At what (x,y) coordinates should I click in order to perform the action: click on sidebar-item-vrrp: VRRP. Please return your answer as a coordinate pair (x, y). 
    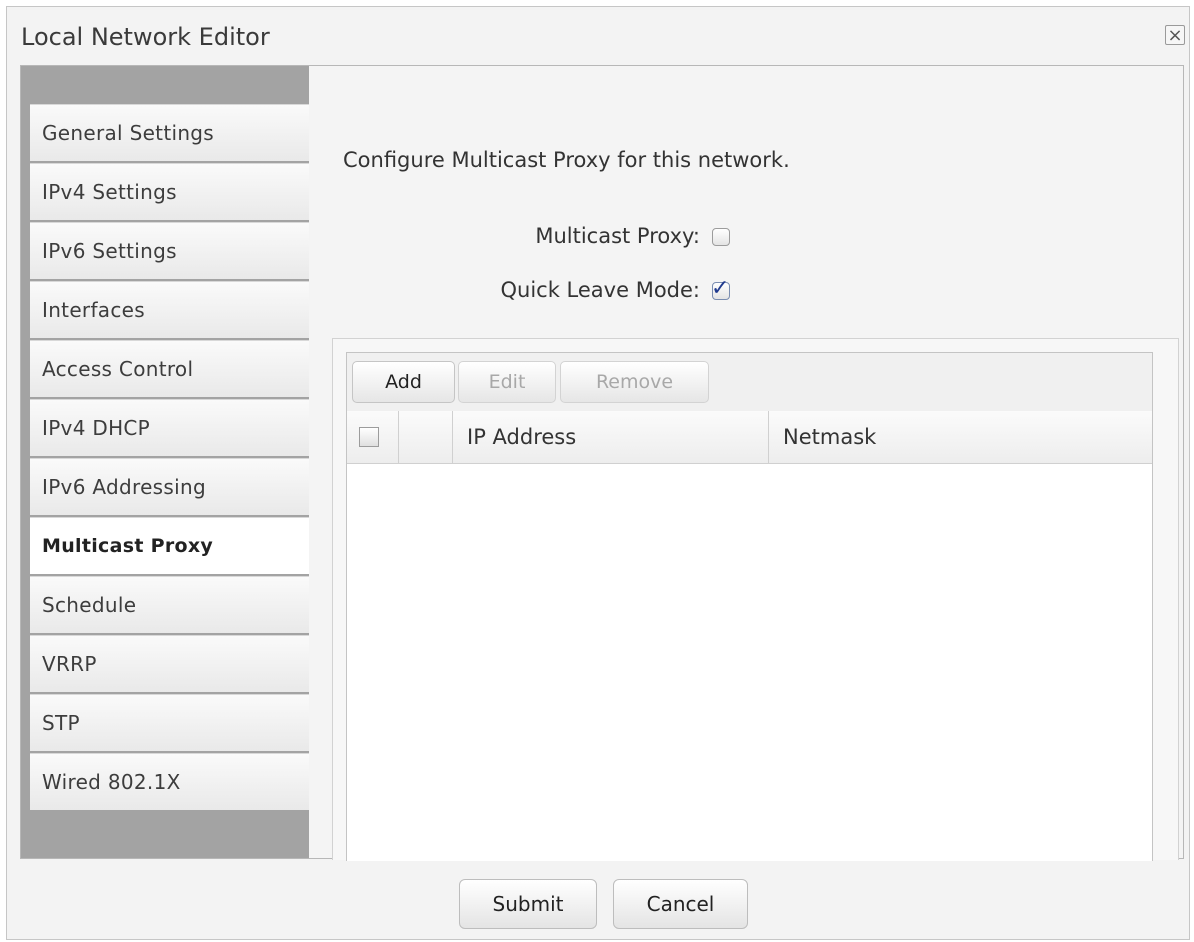
    Looking at the image, I should click on (169, 663).